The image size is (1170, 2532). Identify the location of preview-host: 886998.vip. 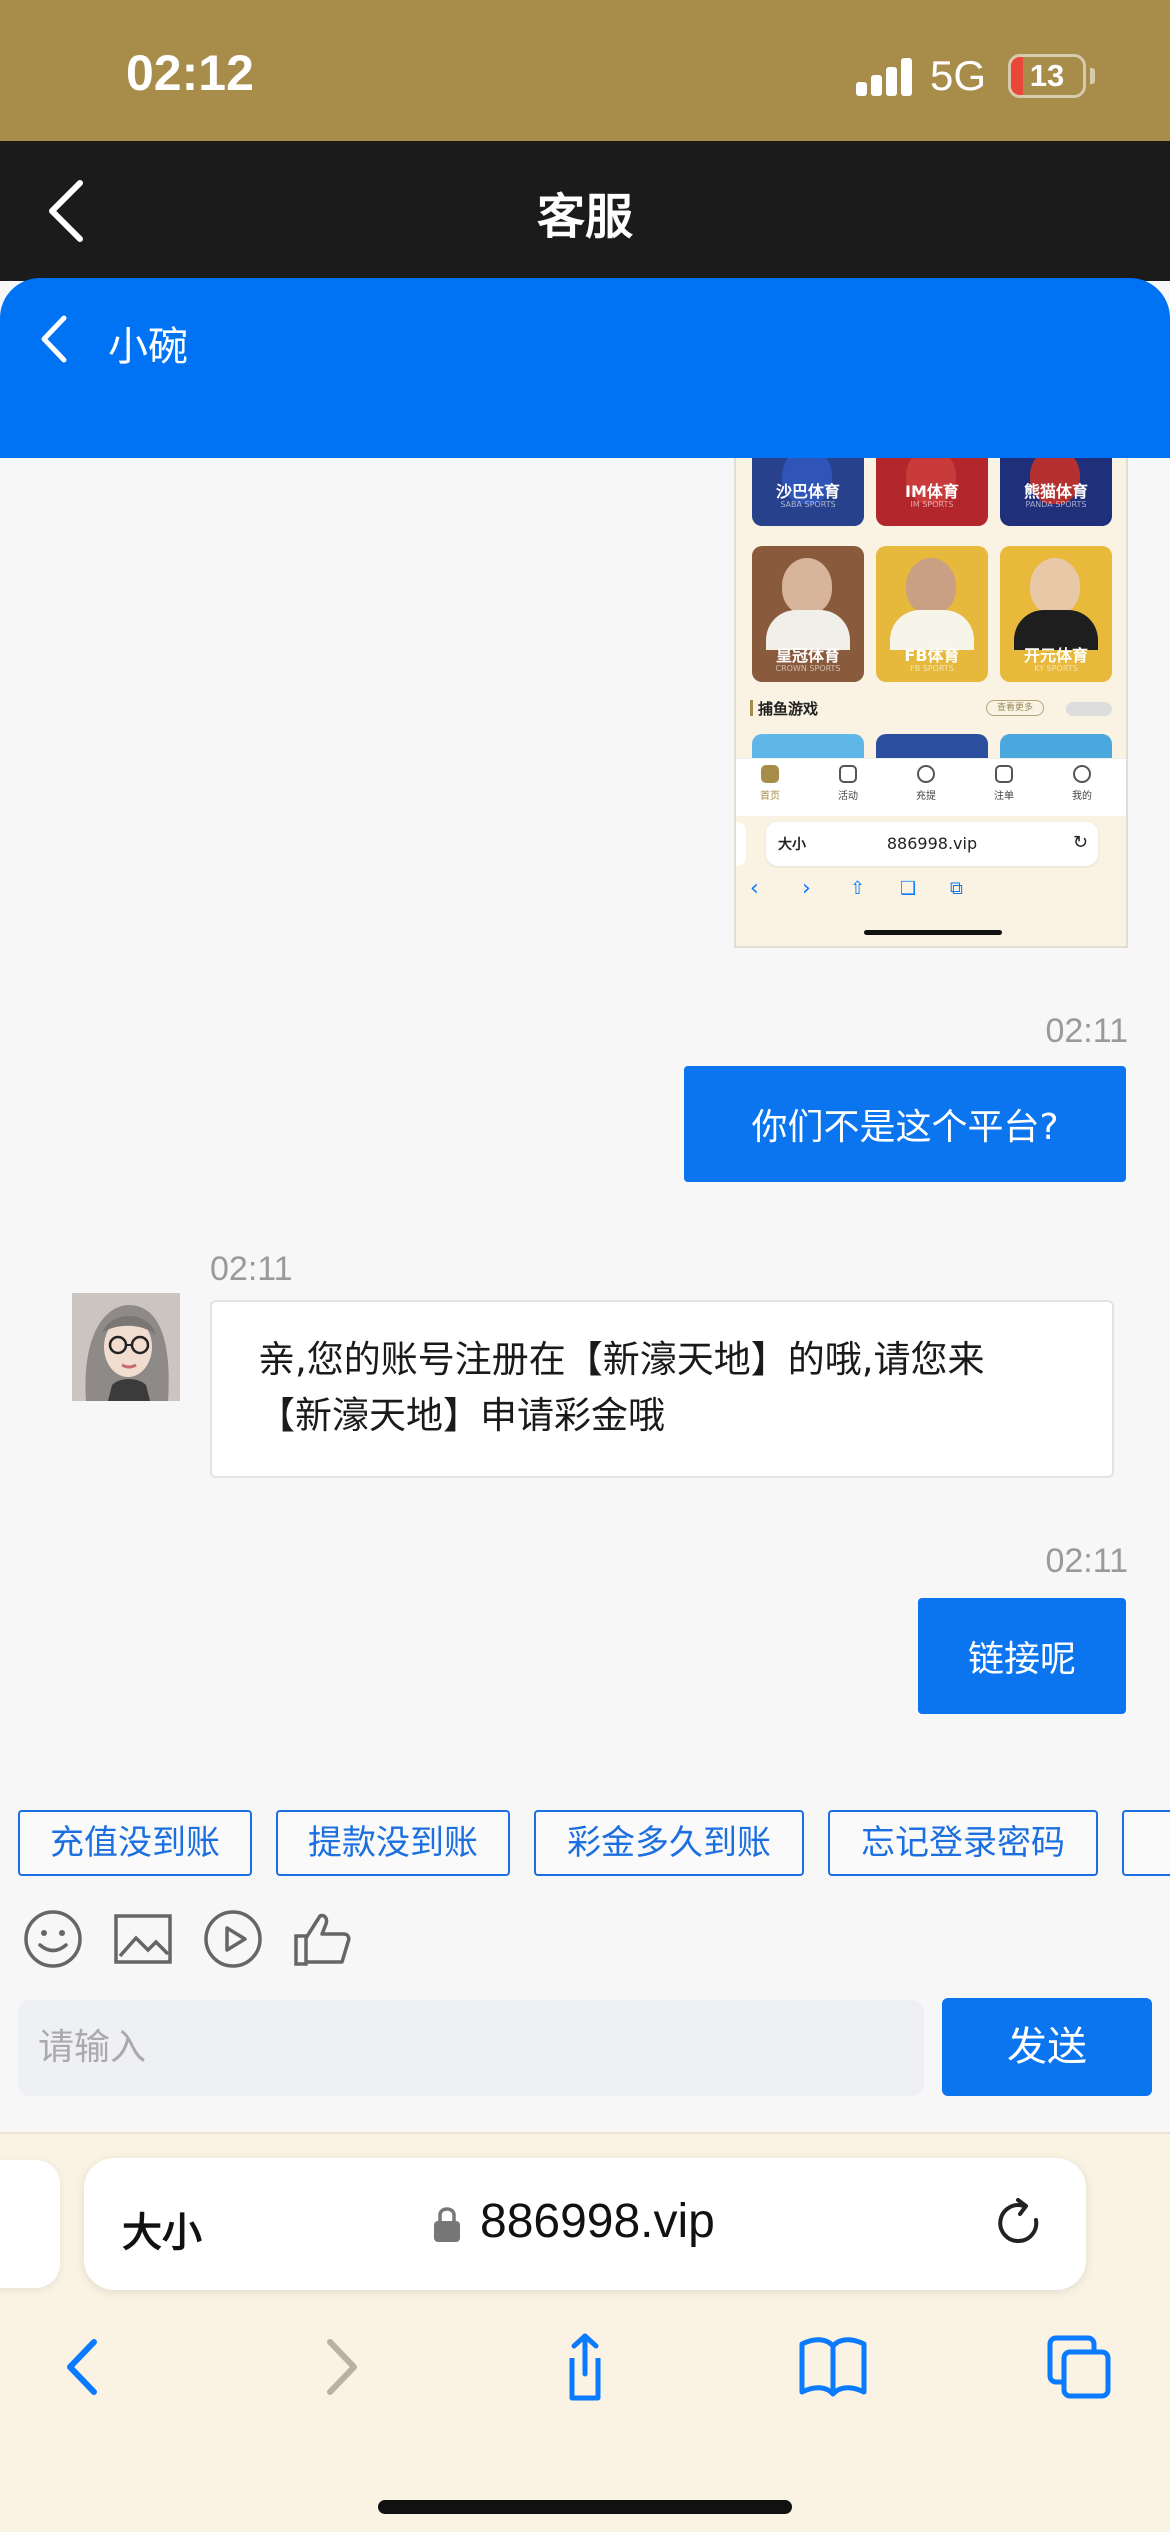
(932, 843).